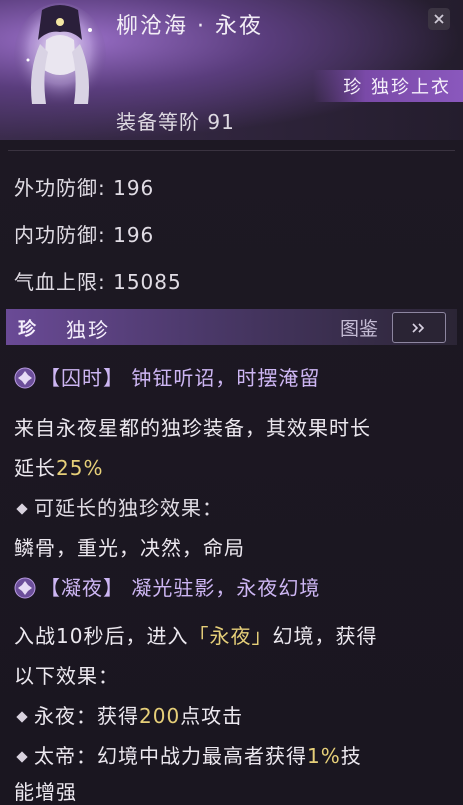 Image resolution: width=463 pixels, height=805 pixels. What do you see at coordinates (175, 122) in the screenshot?
I see `gear-level: 装备等阶 91` at bounding box center [175, 122].